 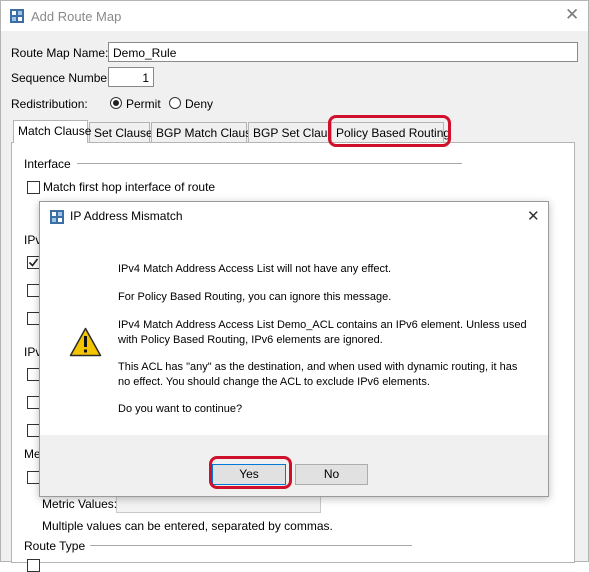 What do you see at coordinates (33, 262) in the screenshot?
I see `check-icon` at bounding box center [33, 262].